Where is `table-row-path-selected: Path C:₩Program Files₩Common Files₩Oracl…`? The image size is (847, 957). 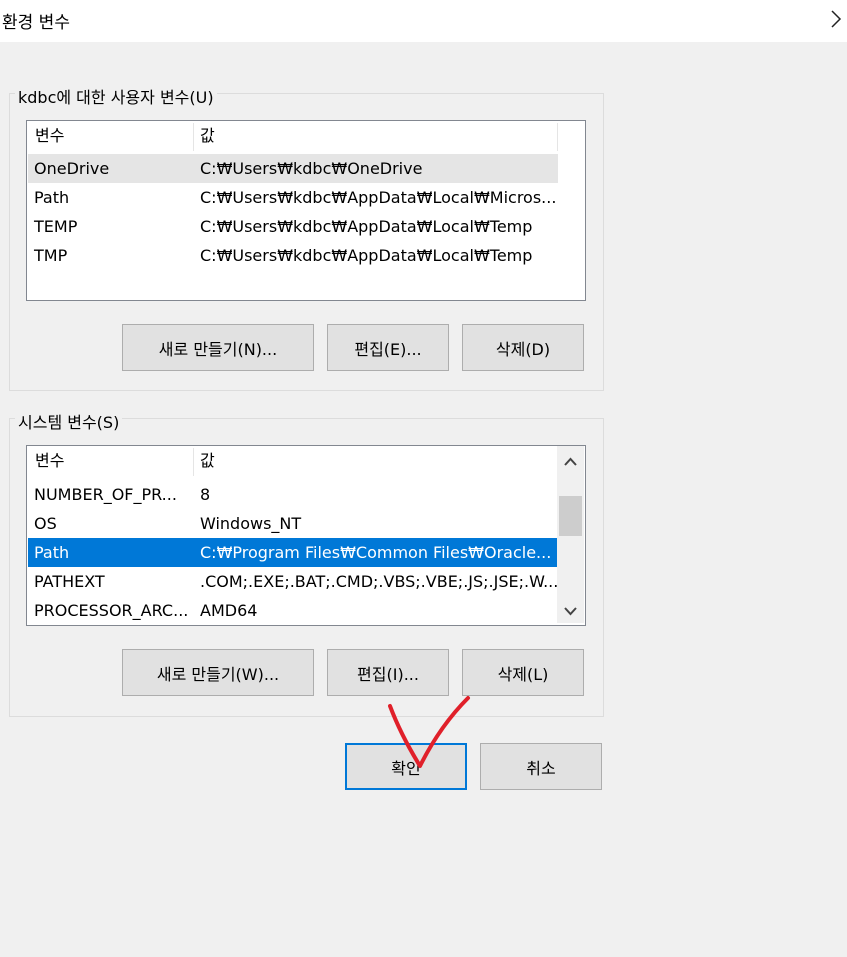
table-row-path-selected: Path C:₩Program Files₩Common Files₩Oracl… is located at coordinates (293, 552).